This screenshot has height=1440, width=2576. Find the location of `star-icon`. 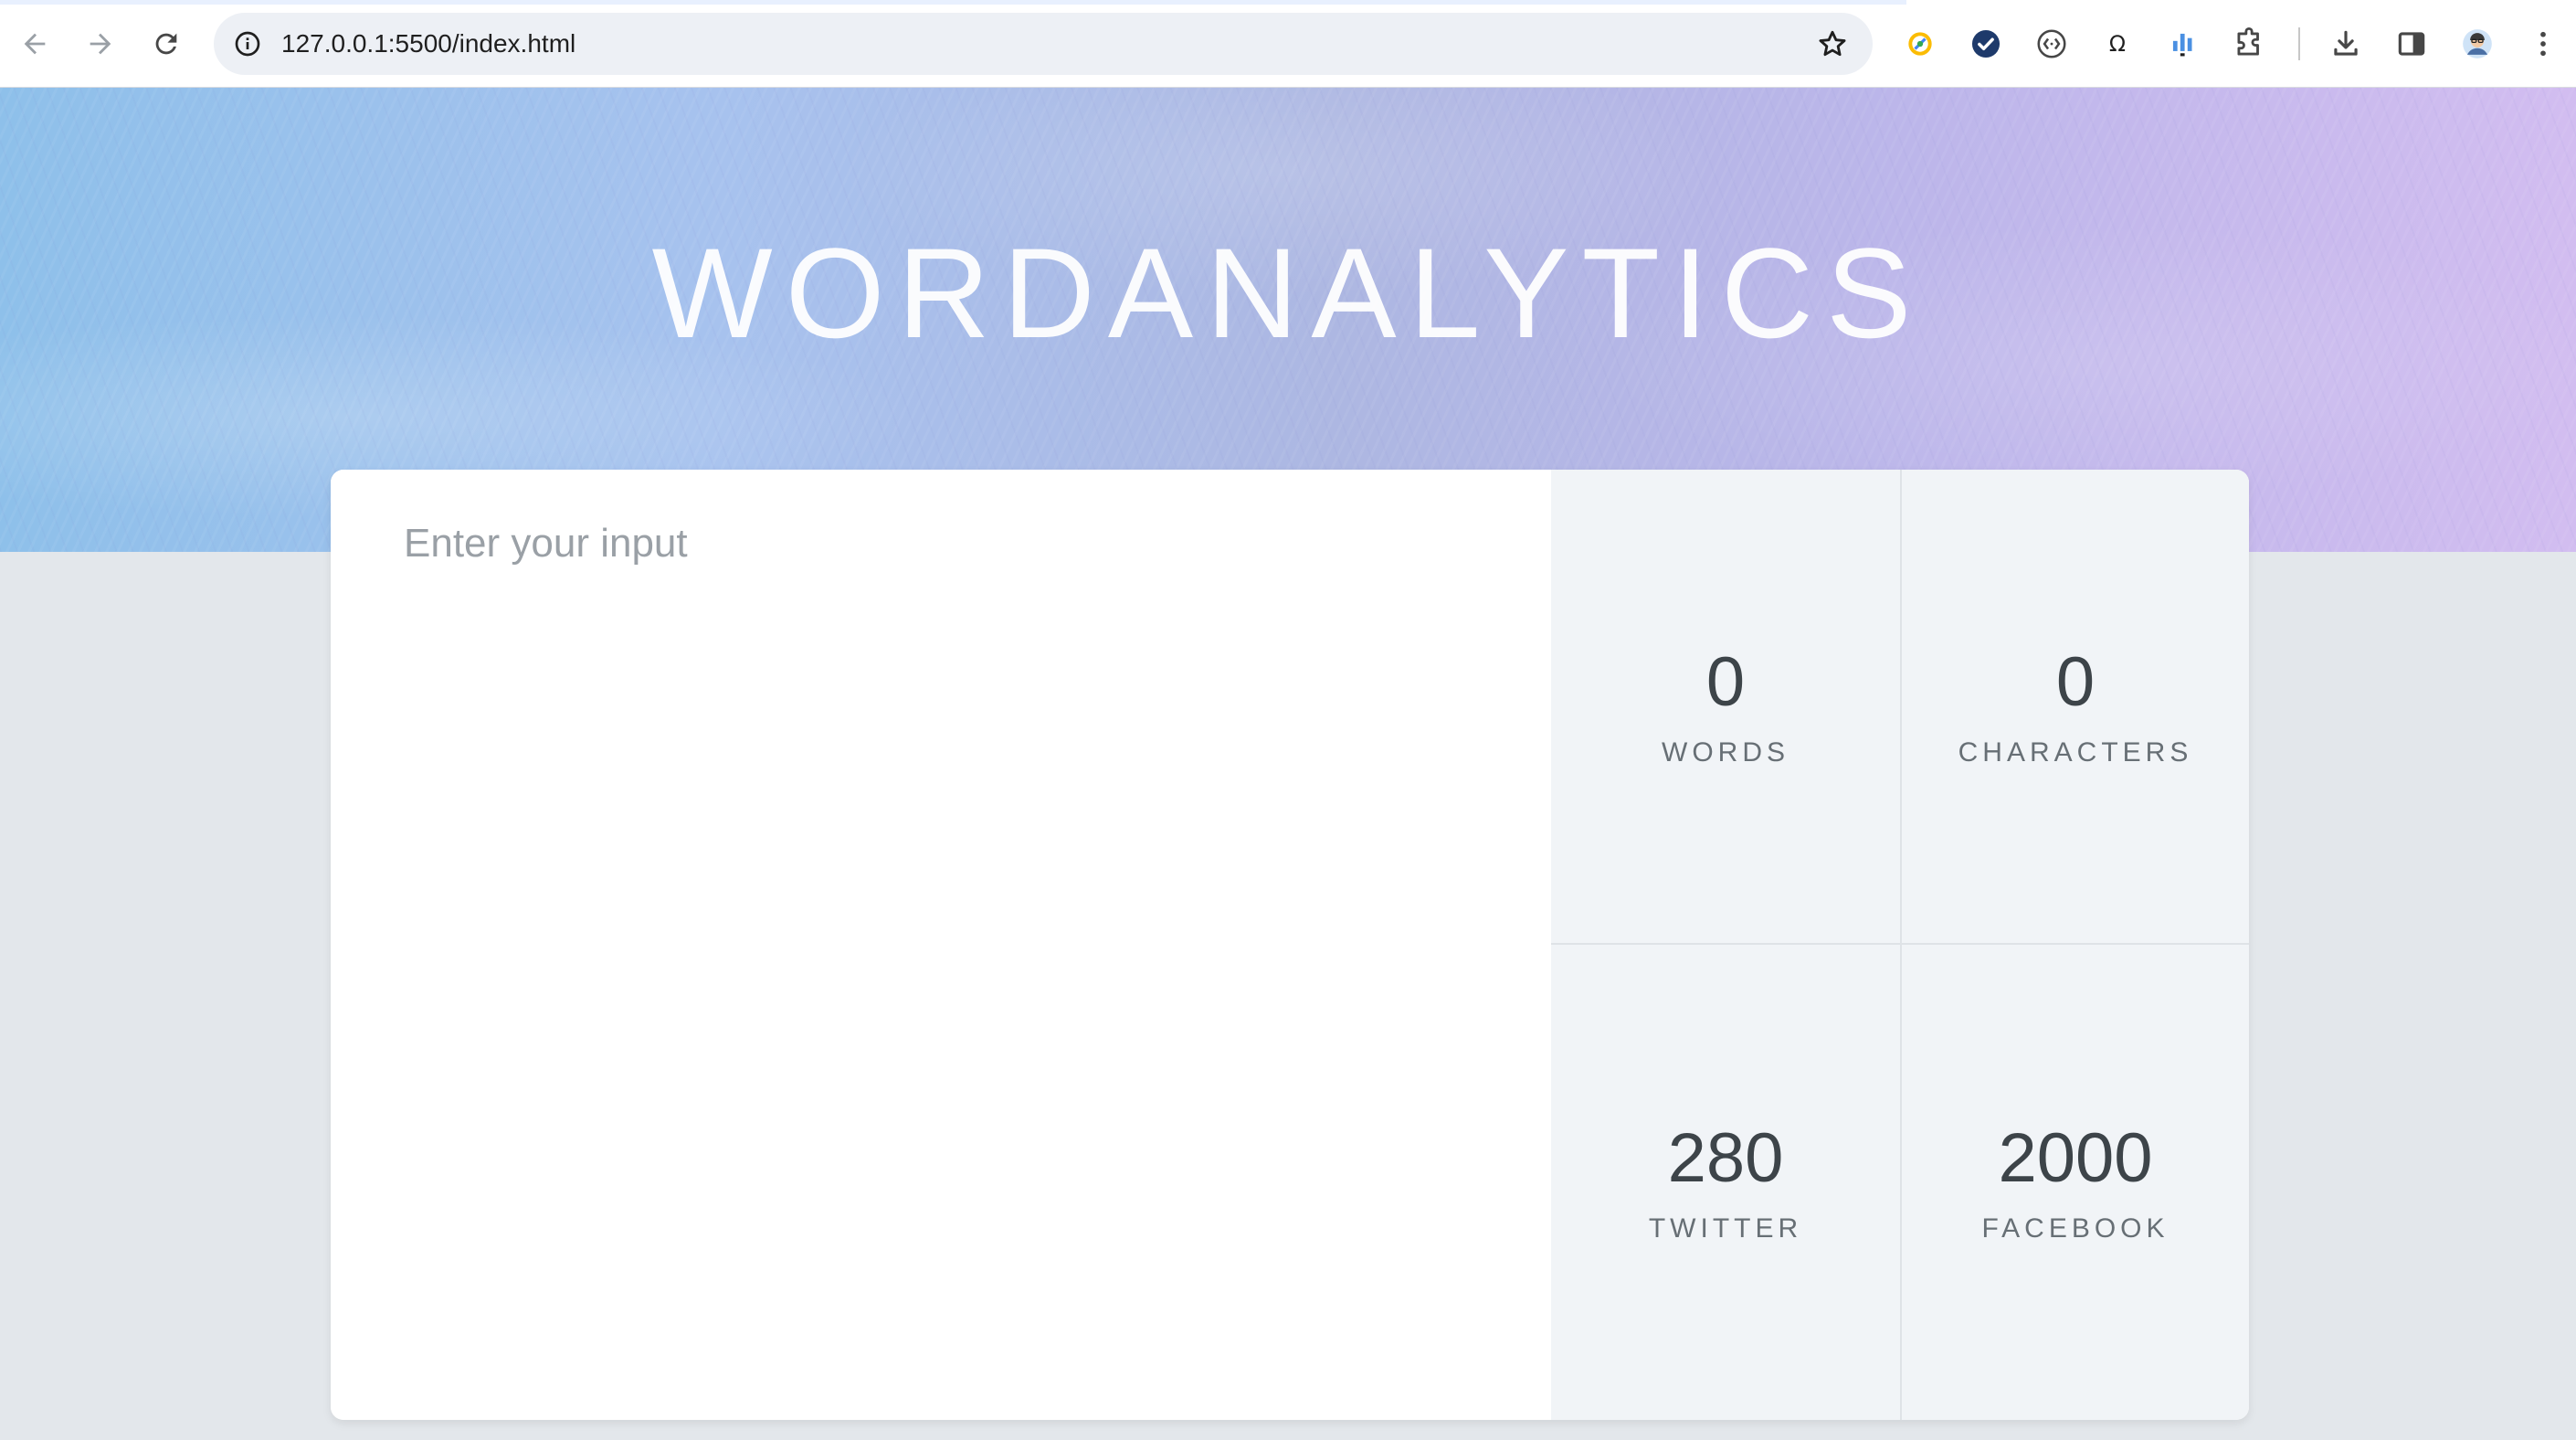

star-icon is located at coordinates (1832, 44).